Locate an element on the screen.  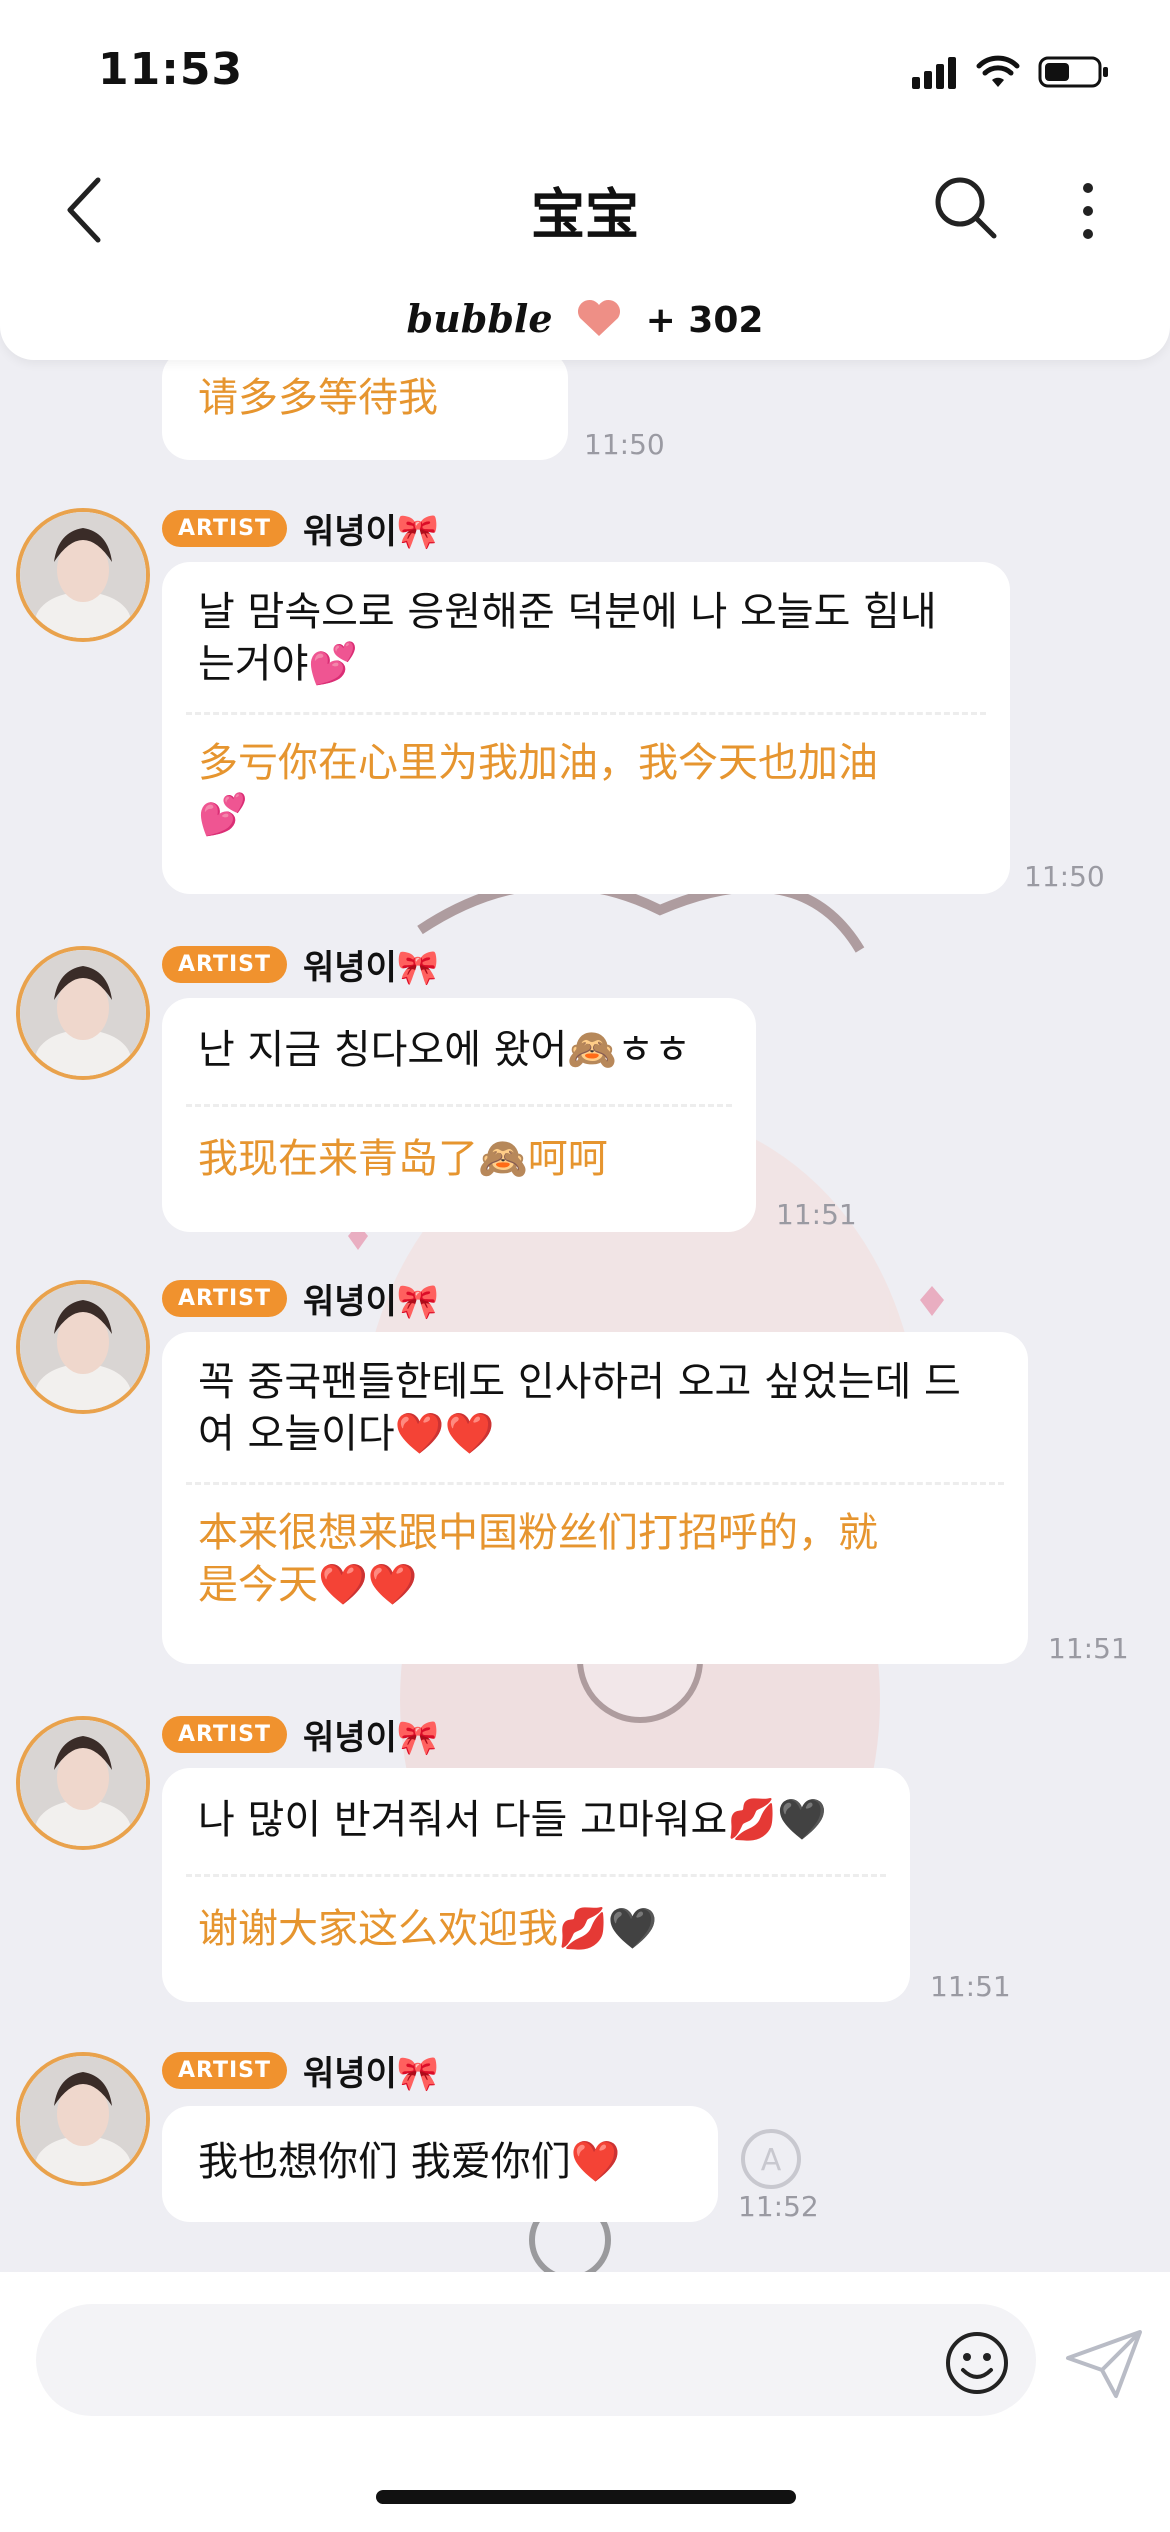
status-bar-icons is located at coordinates (1011, 72).